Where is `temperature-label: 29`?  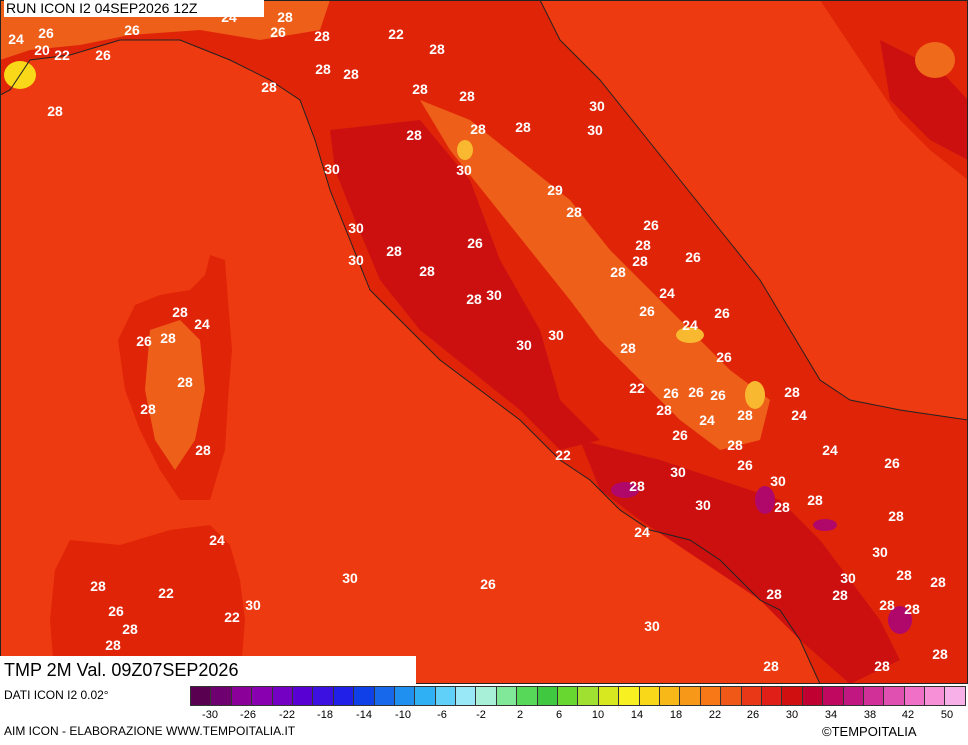 temperature-label: 29 is located at coordinates (555, 190).